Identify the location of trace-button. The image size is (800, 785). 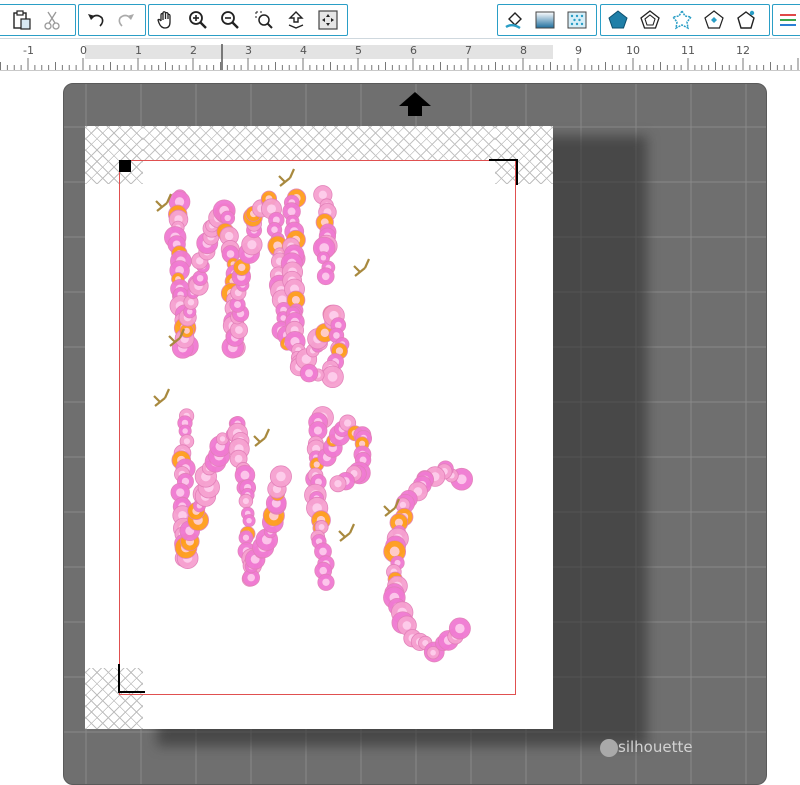
(682, 20).